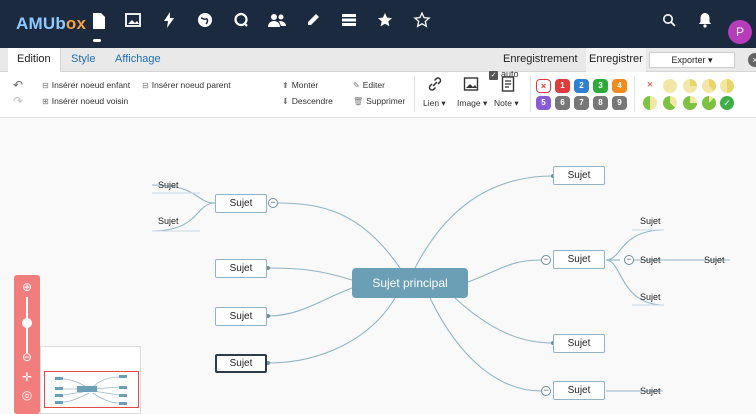 The width and height of the screenshot is (756, 414). I want to click on minimap-viewport, so click(91, 389).